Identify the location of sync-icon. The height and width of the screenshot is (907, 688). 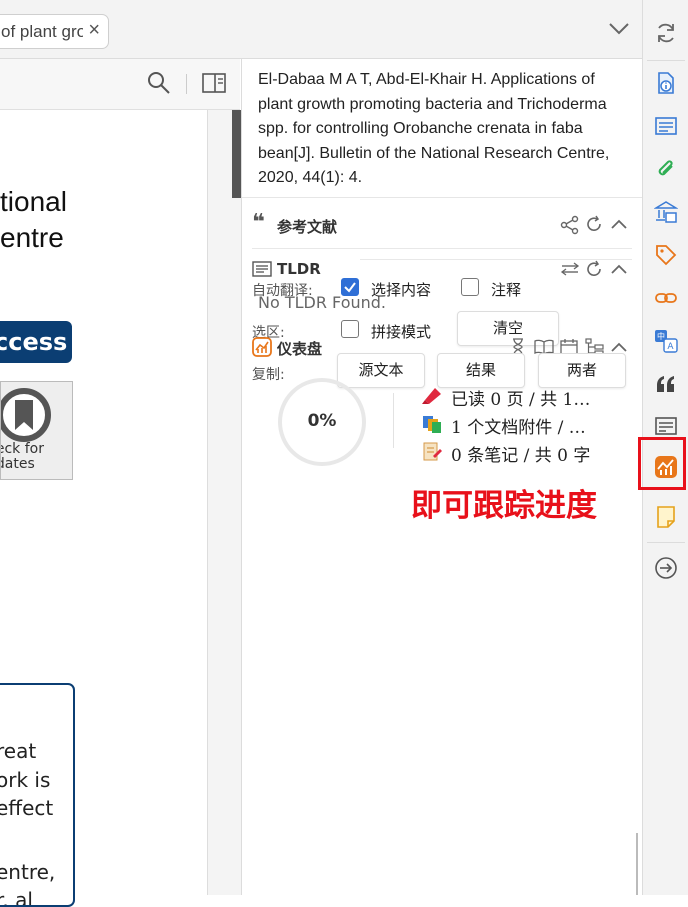
(666, 33).